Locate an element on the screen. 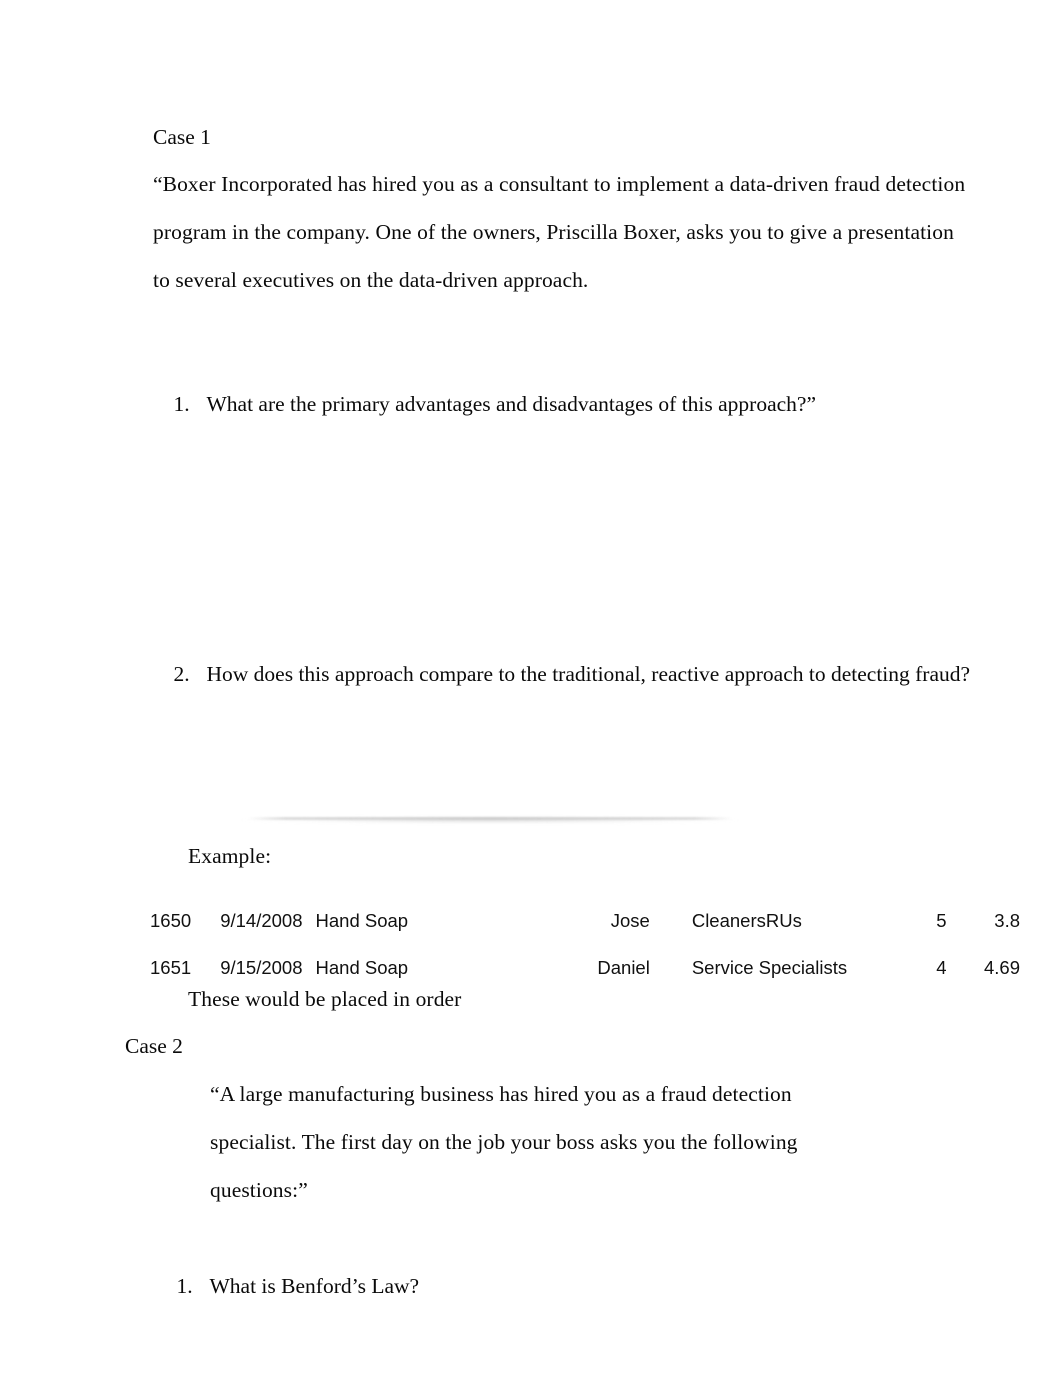  case2-quote-line-3: questions:” is located at coordinates (259, 1190).